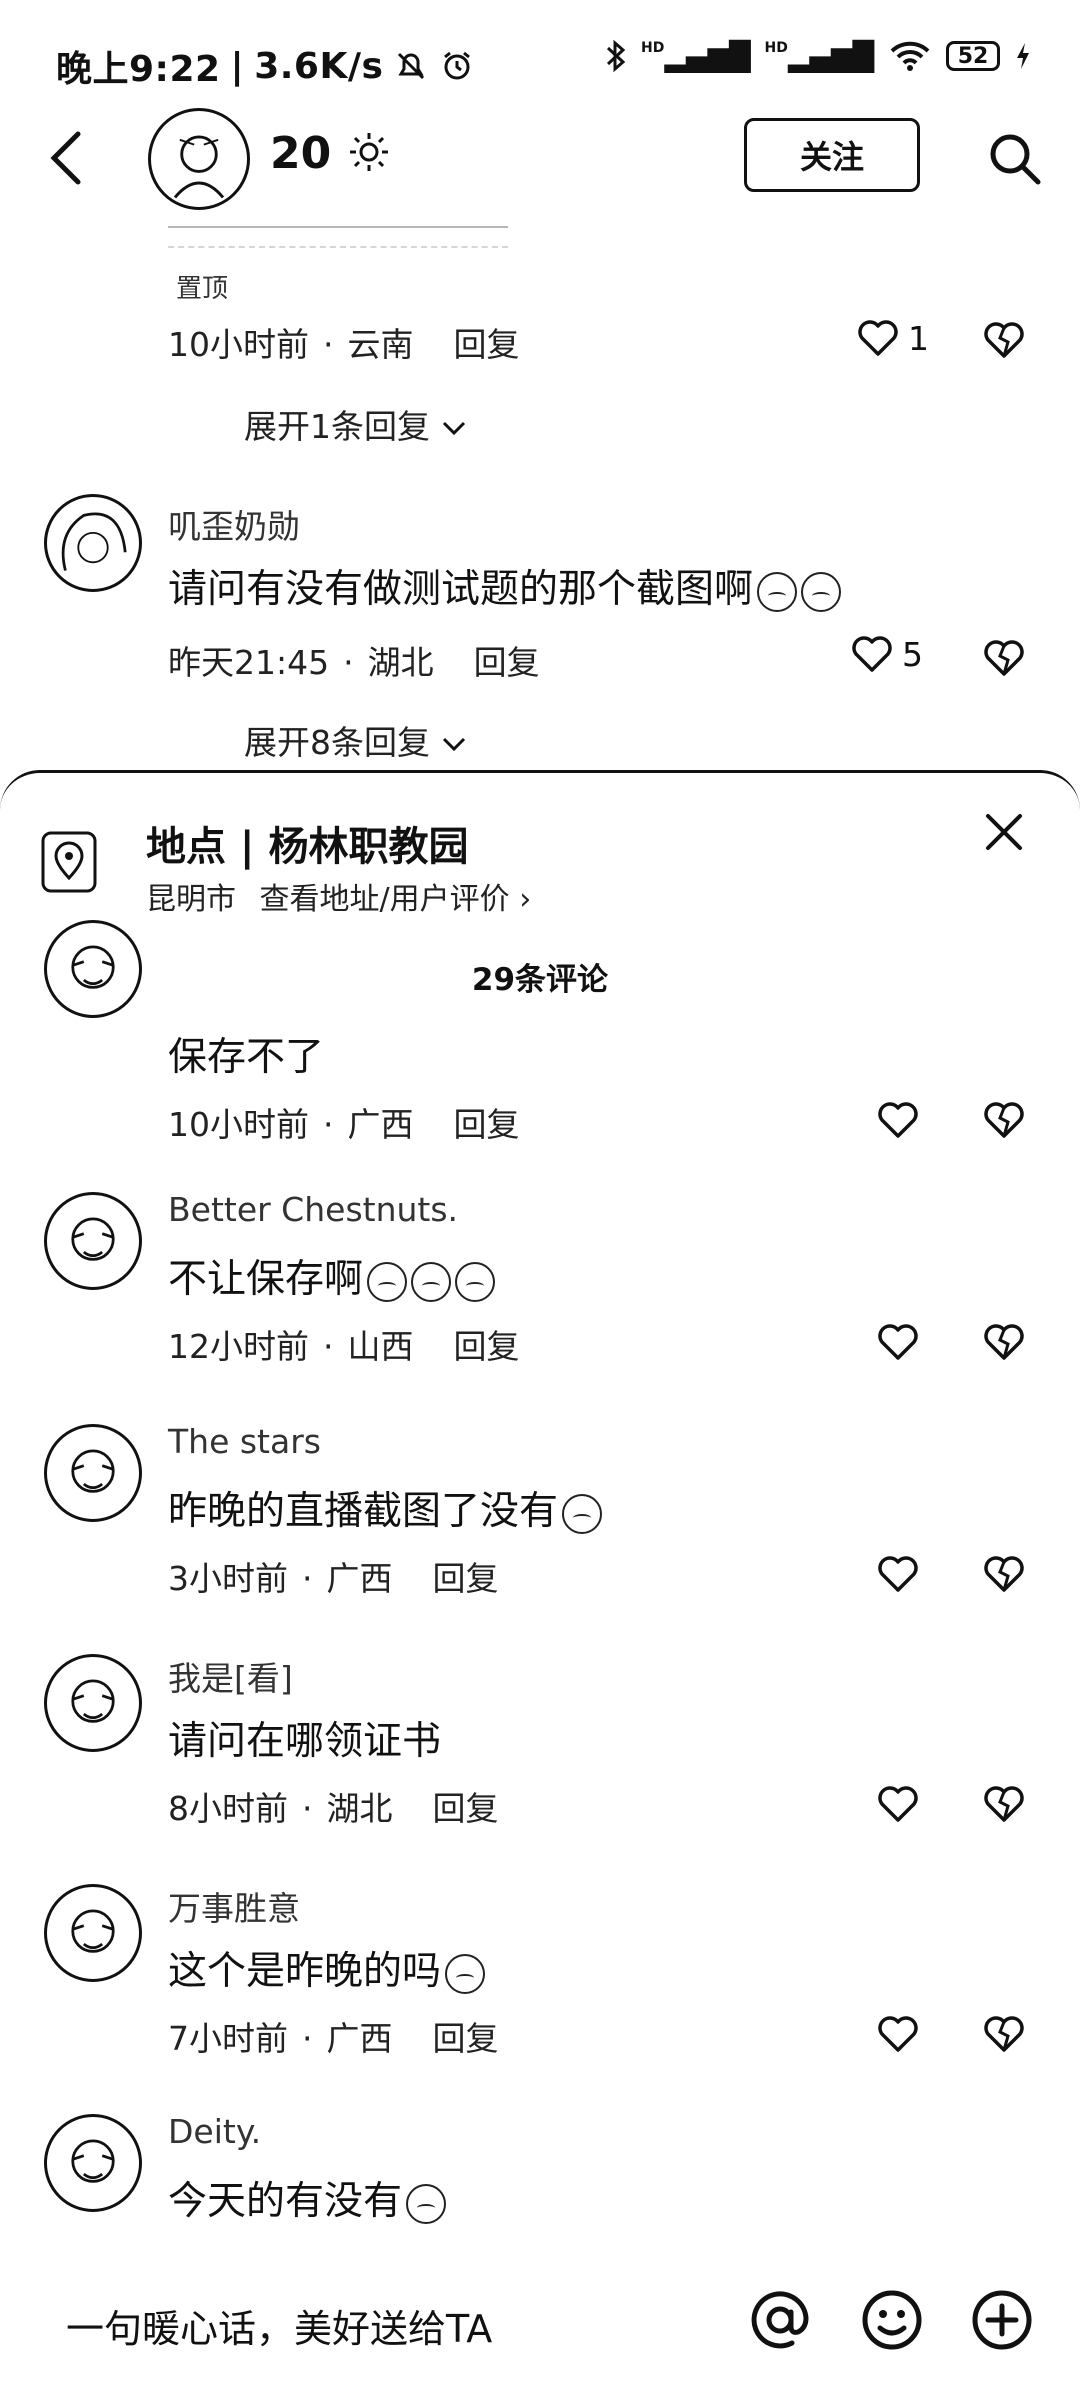 The width and height of the screenshot is (1080, 2400). Describe the element at coordinates (457, 65) in the screenshot. I see `alarm-icon` at that location.